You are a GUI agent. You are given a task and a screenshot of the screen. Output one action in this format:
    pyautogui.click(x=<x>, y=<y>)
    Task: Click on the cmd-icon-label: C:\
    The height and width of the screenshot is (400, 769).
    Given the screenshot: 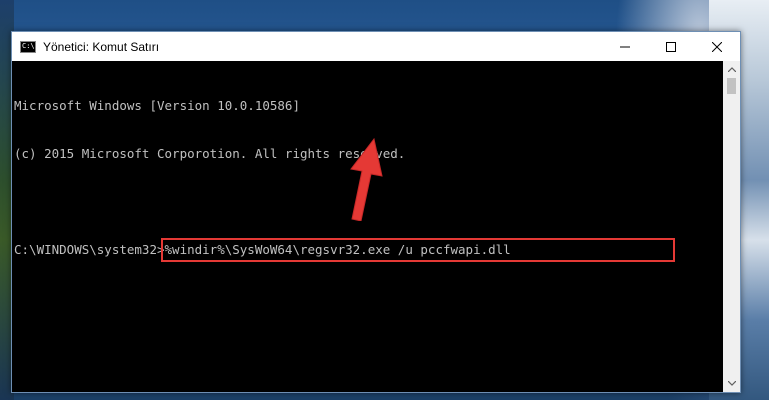 What is the action you would take?
    pyautogui.click(x=28, y=46)
    